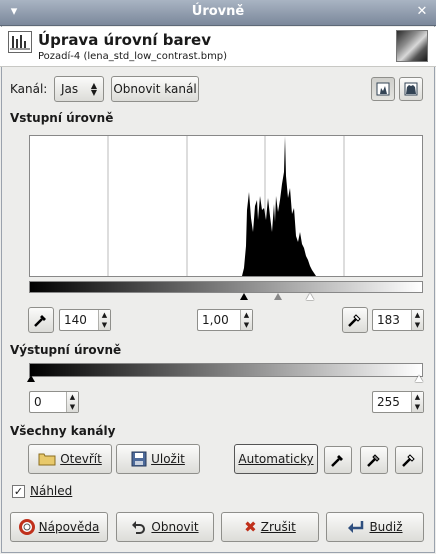  I want to click on window-titlebar: ▾ Úrovně ✕, so click(218, 13).